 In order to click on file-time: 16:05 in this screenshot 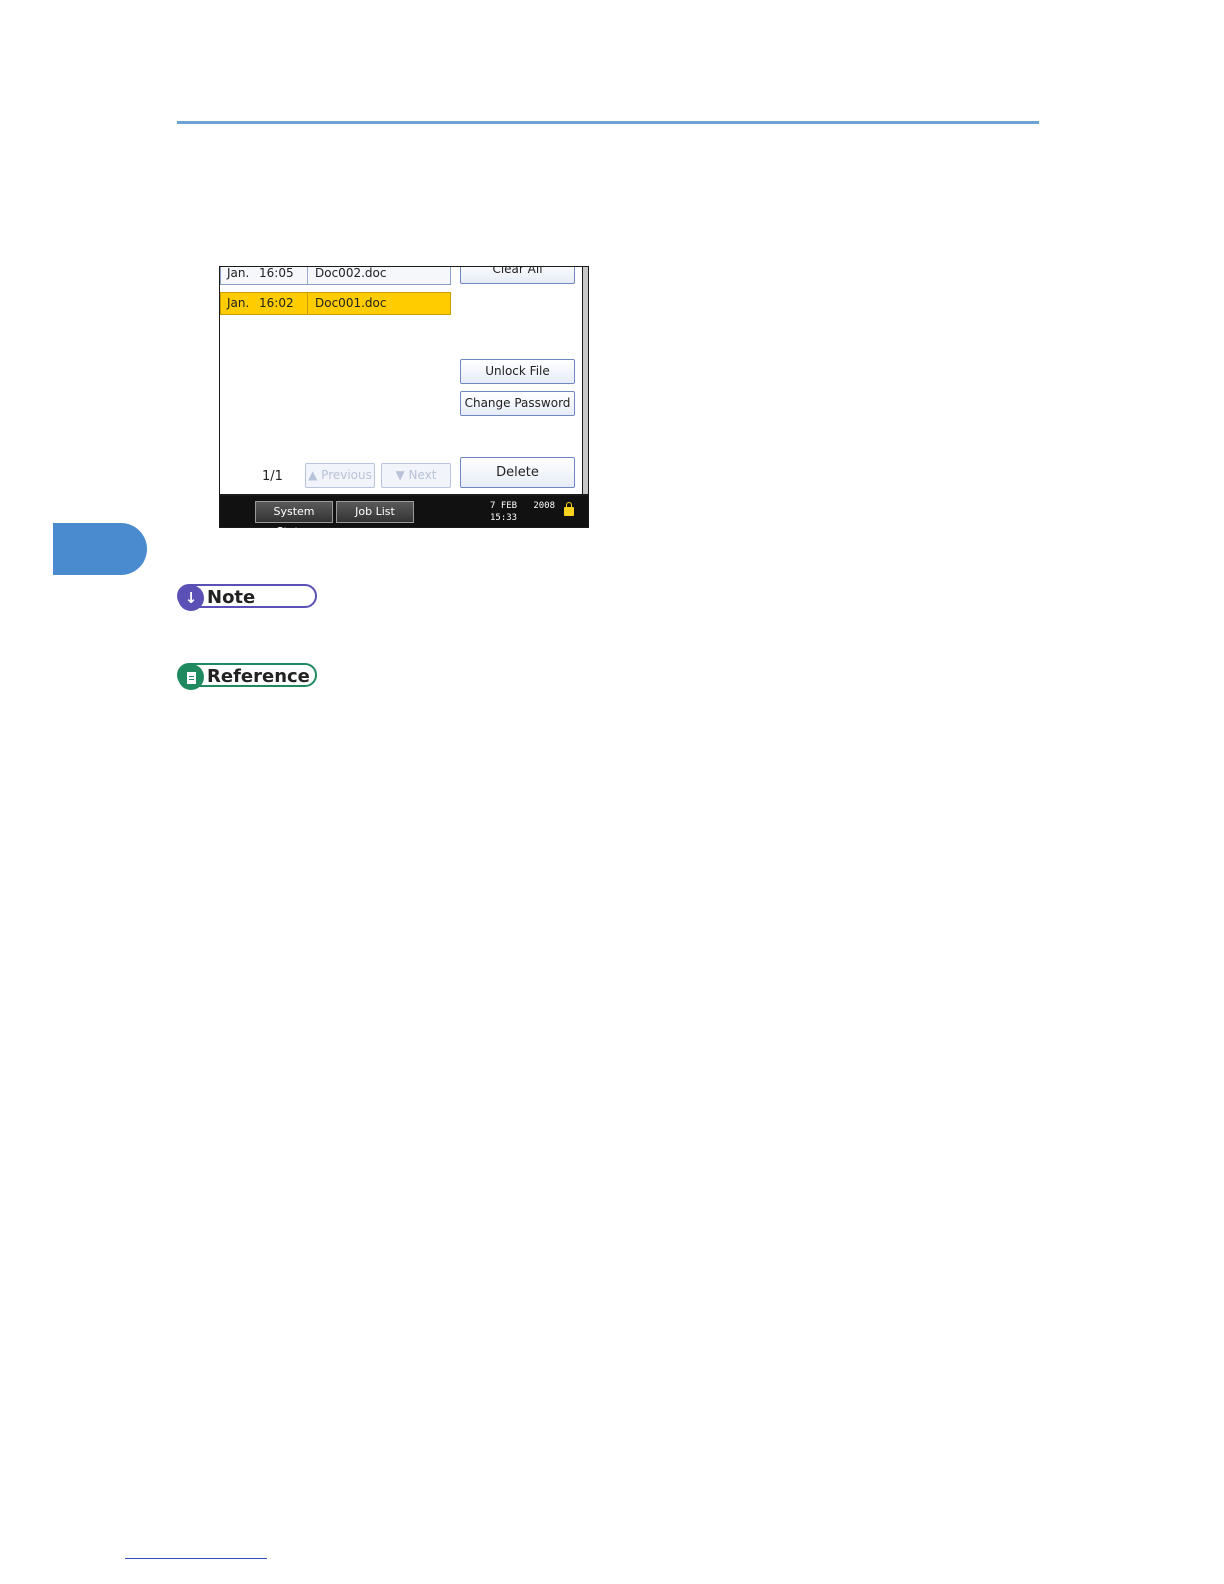, I will do `click(276, 273)`.